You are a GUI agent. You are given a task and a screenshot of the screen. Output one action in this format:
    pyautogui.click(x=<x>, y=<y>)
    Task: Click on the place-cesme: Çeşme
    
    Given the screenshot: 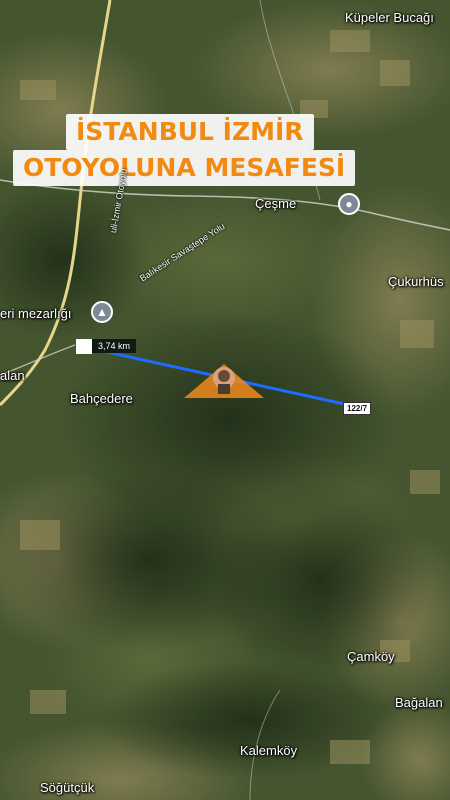 What is the action you would take?
    pyautogui.click(x=275, y=203)
    